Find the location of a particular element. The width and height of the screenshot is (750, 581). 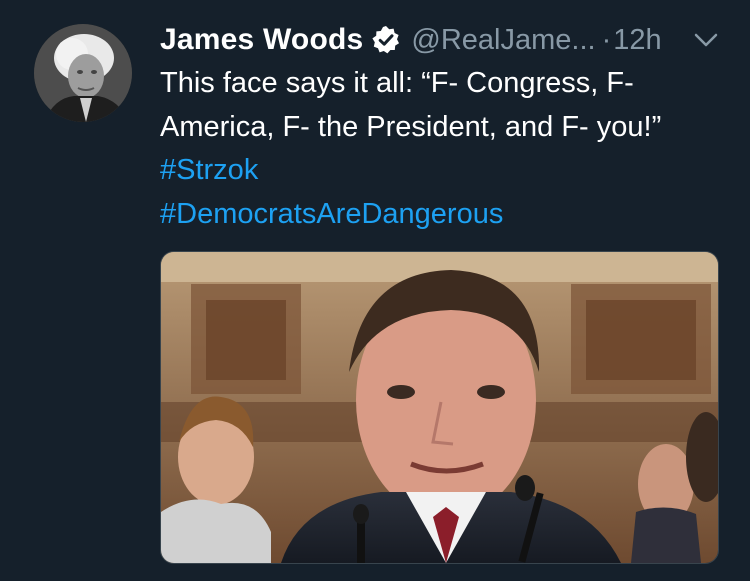

avatar-photo is located at coordinates (83, 73).